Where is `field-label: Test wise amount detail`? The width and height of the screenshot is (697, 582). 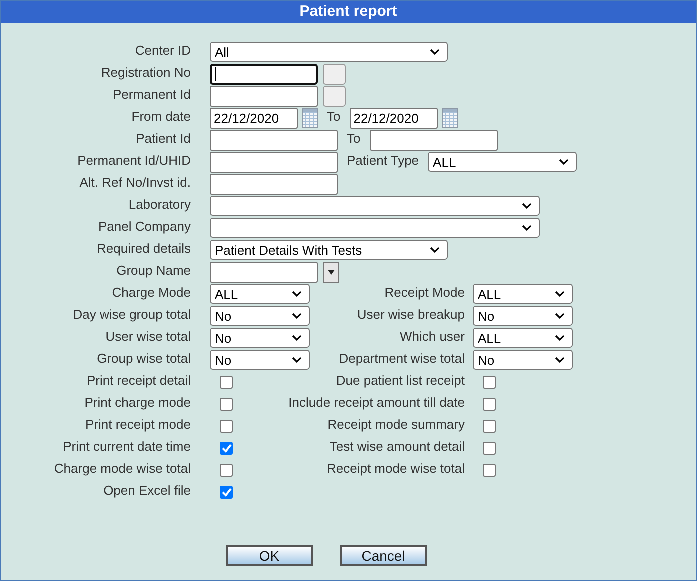 field-label: Test wise amount detail is located at coordinates (396, 446).